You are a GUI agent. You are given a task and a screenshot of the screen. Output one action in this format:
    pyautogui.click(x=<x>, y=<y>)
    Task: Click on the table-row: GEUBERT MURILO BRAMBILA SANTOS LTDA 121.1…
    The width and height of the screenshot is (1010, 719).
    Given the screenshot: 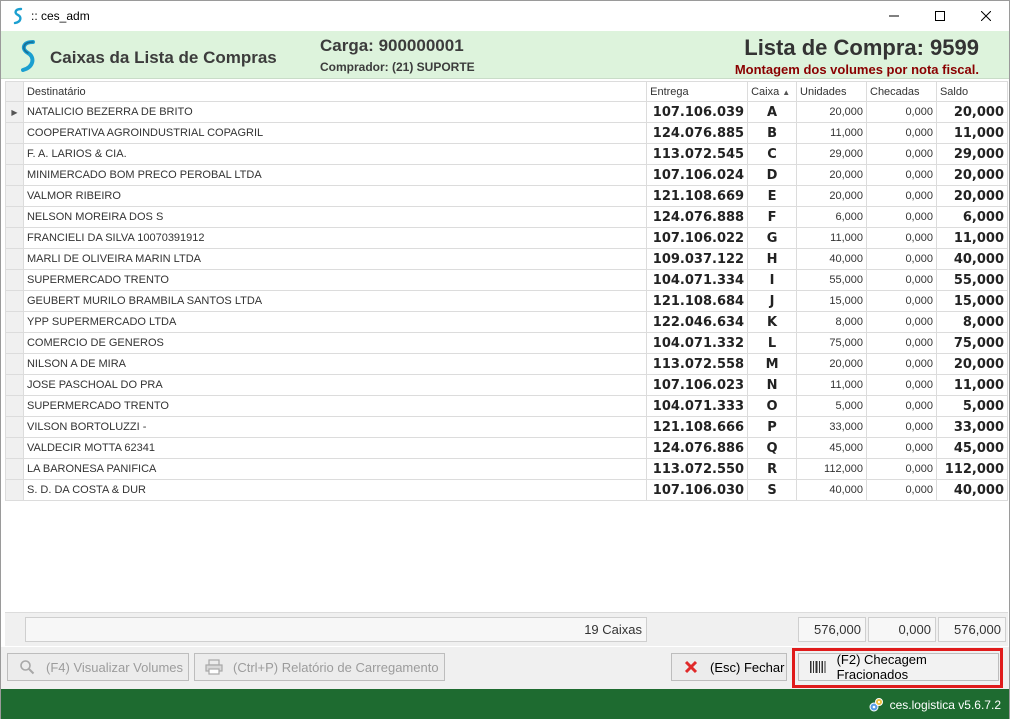 What is the action you would take?
    pyautogui.click(x=507, y=301)
    